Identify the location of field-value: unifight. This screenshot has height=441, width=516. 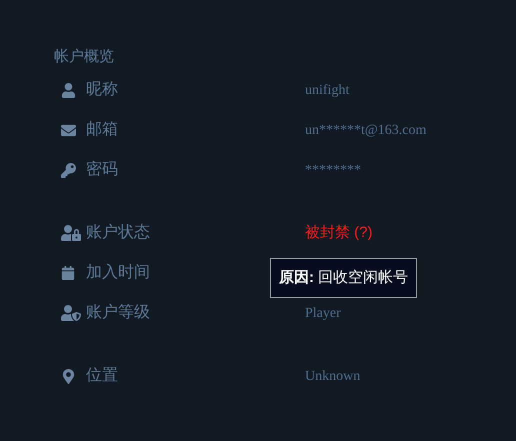
(327, 91).